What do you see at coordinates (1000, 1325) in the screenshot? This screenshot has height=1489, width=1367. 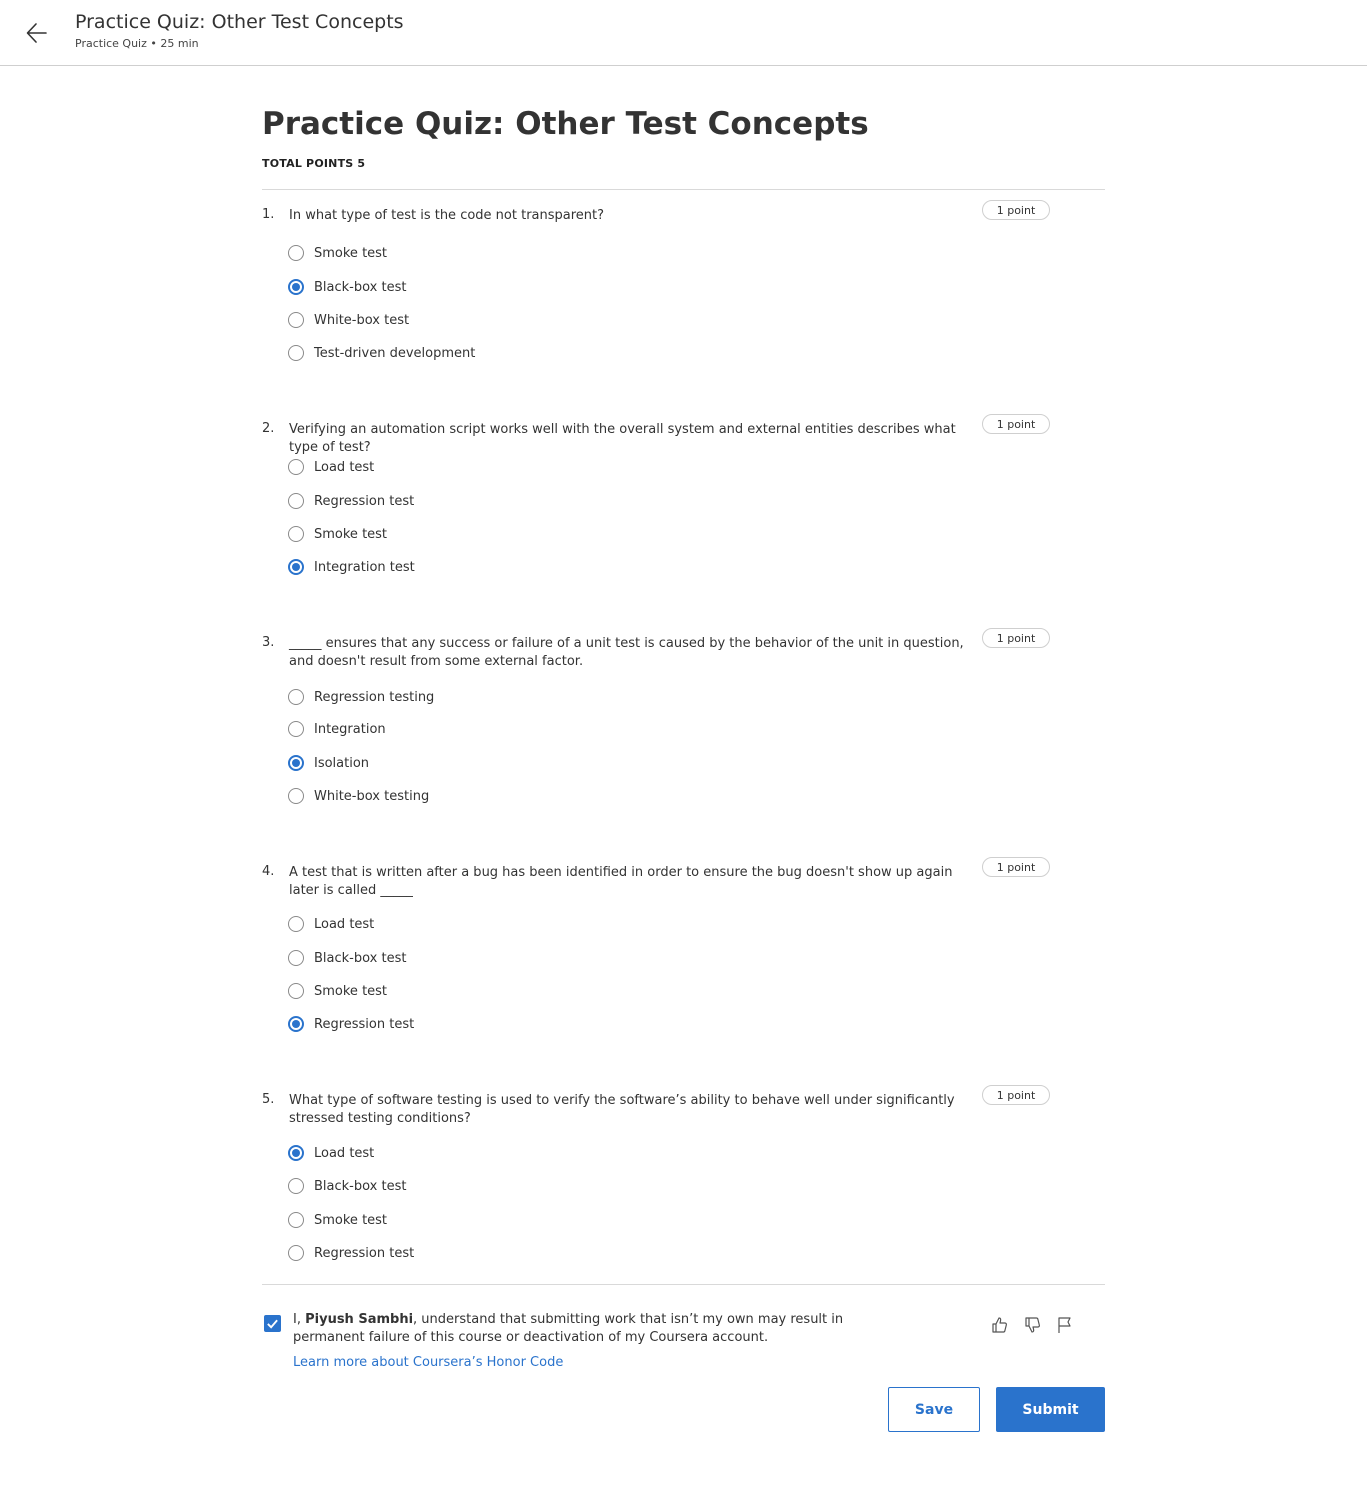 I see `thumbs-up-icon` at bounding box center [1000, 1325].